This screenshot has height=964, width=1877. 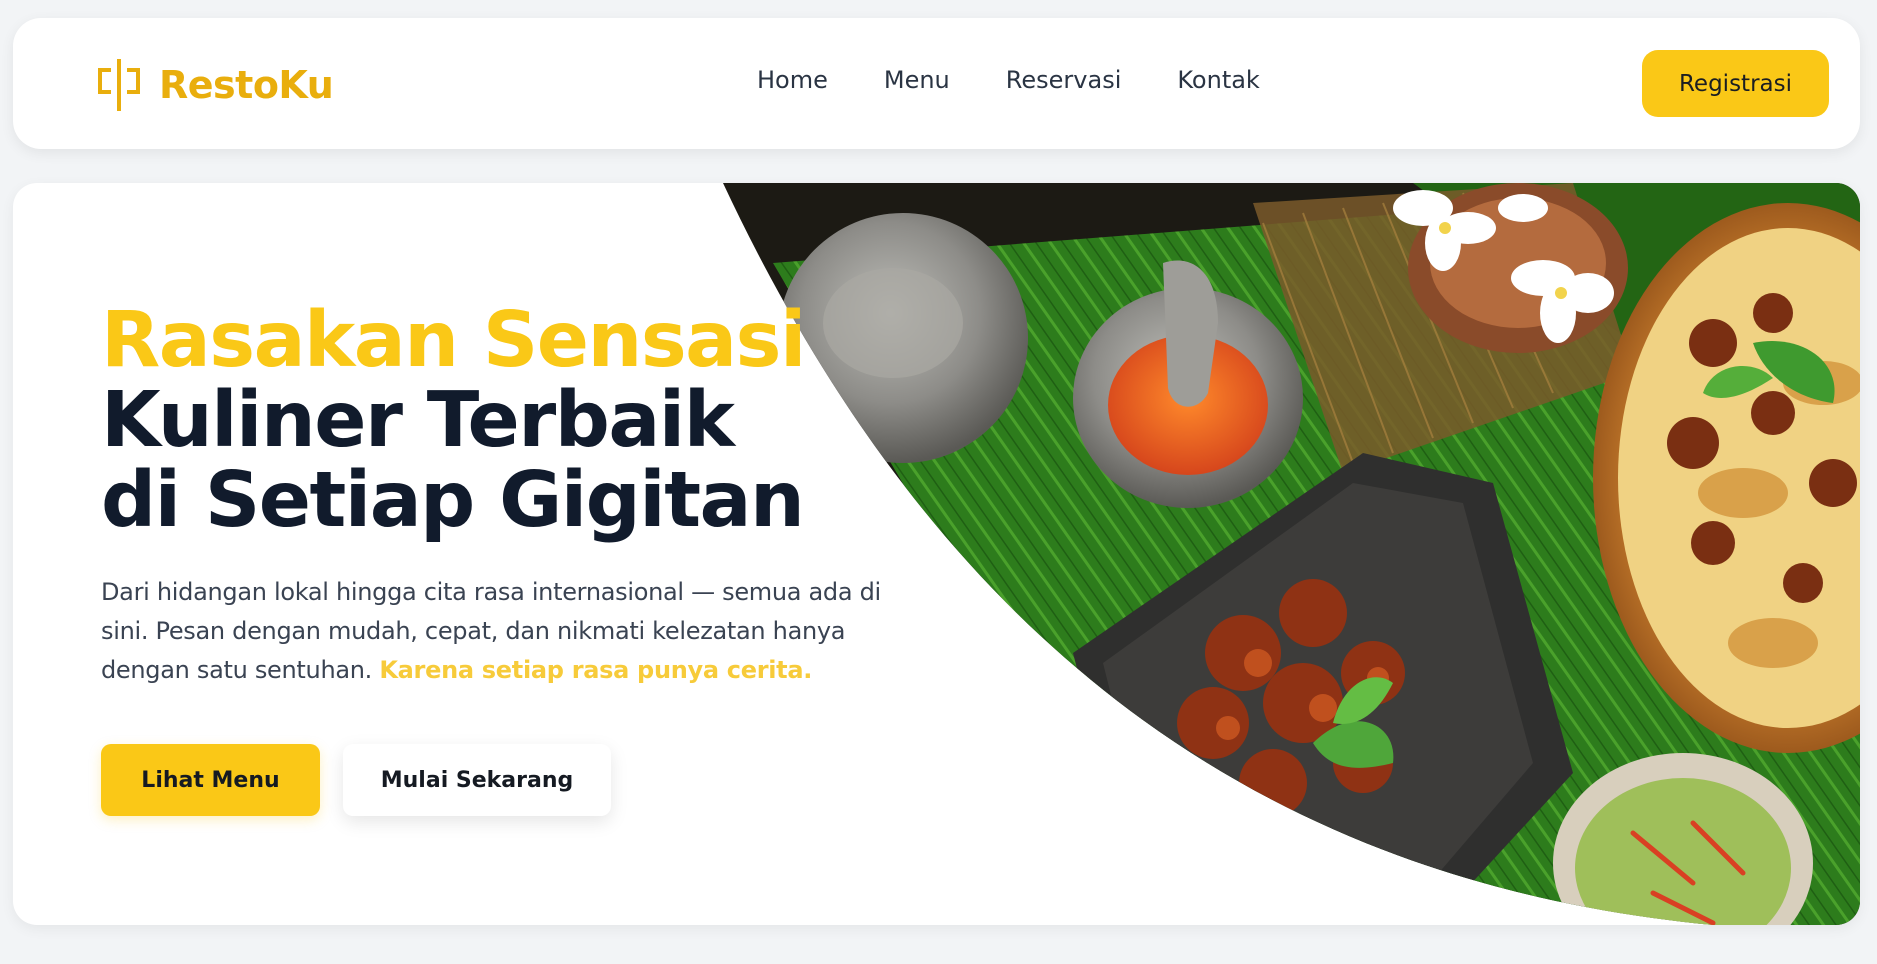 I want to click on headline-line-1: Rasakan Sensasi, so click(x=453, y=340).